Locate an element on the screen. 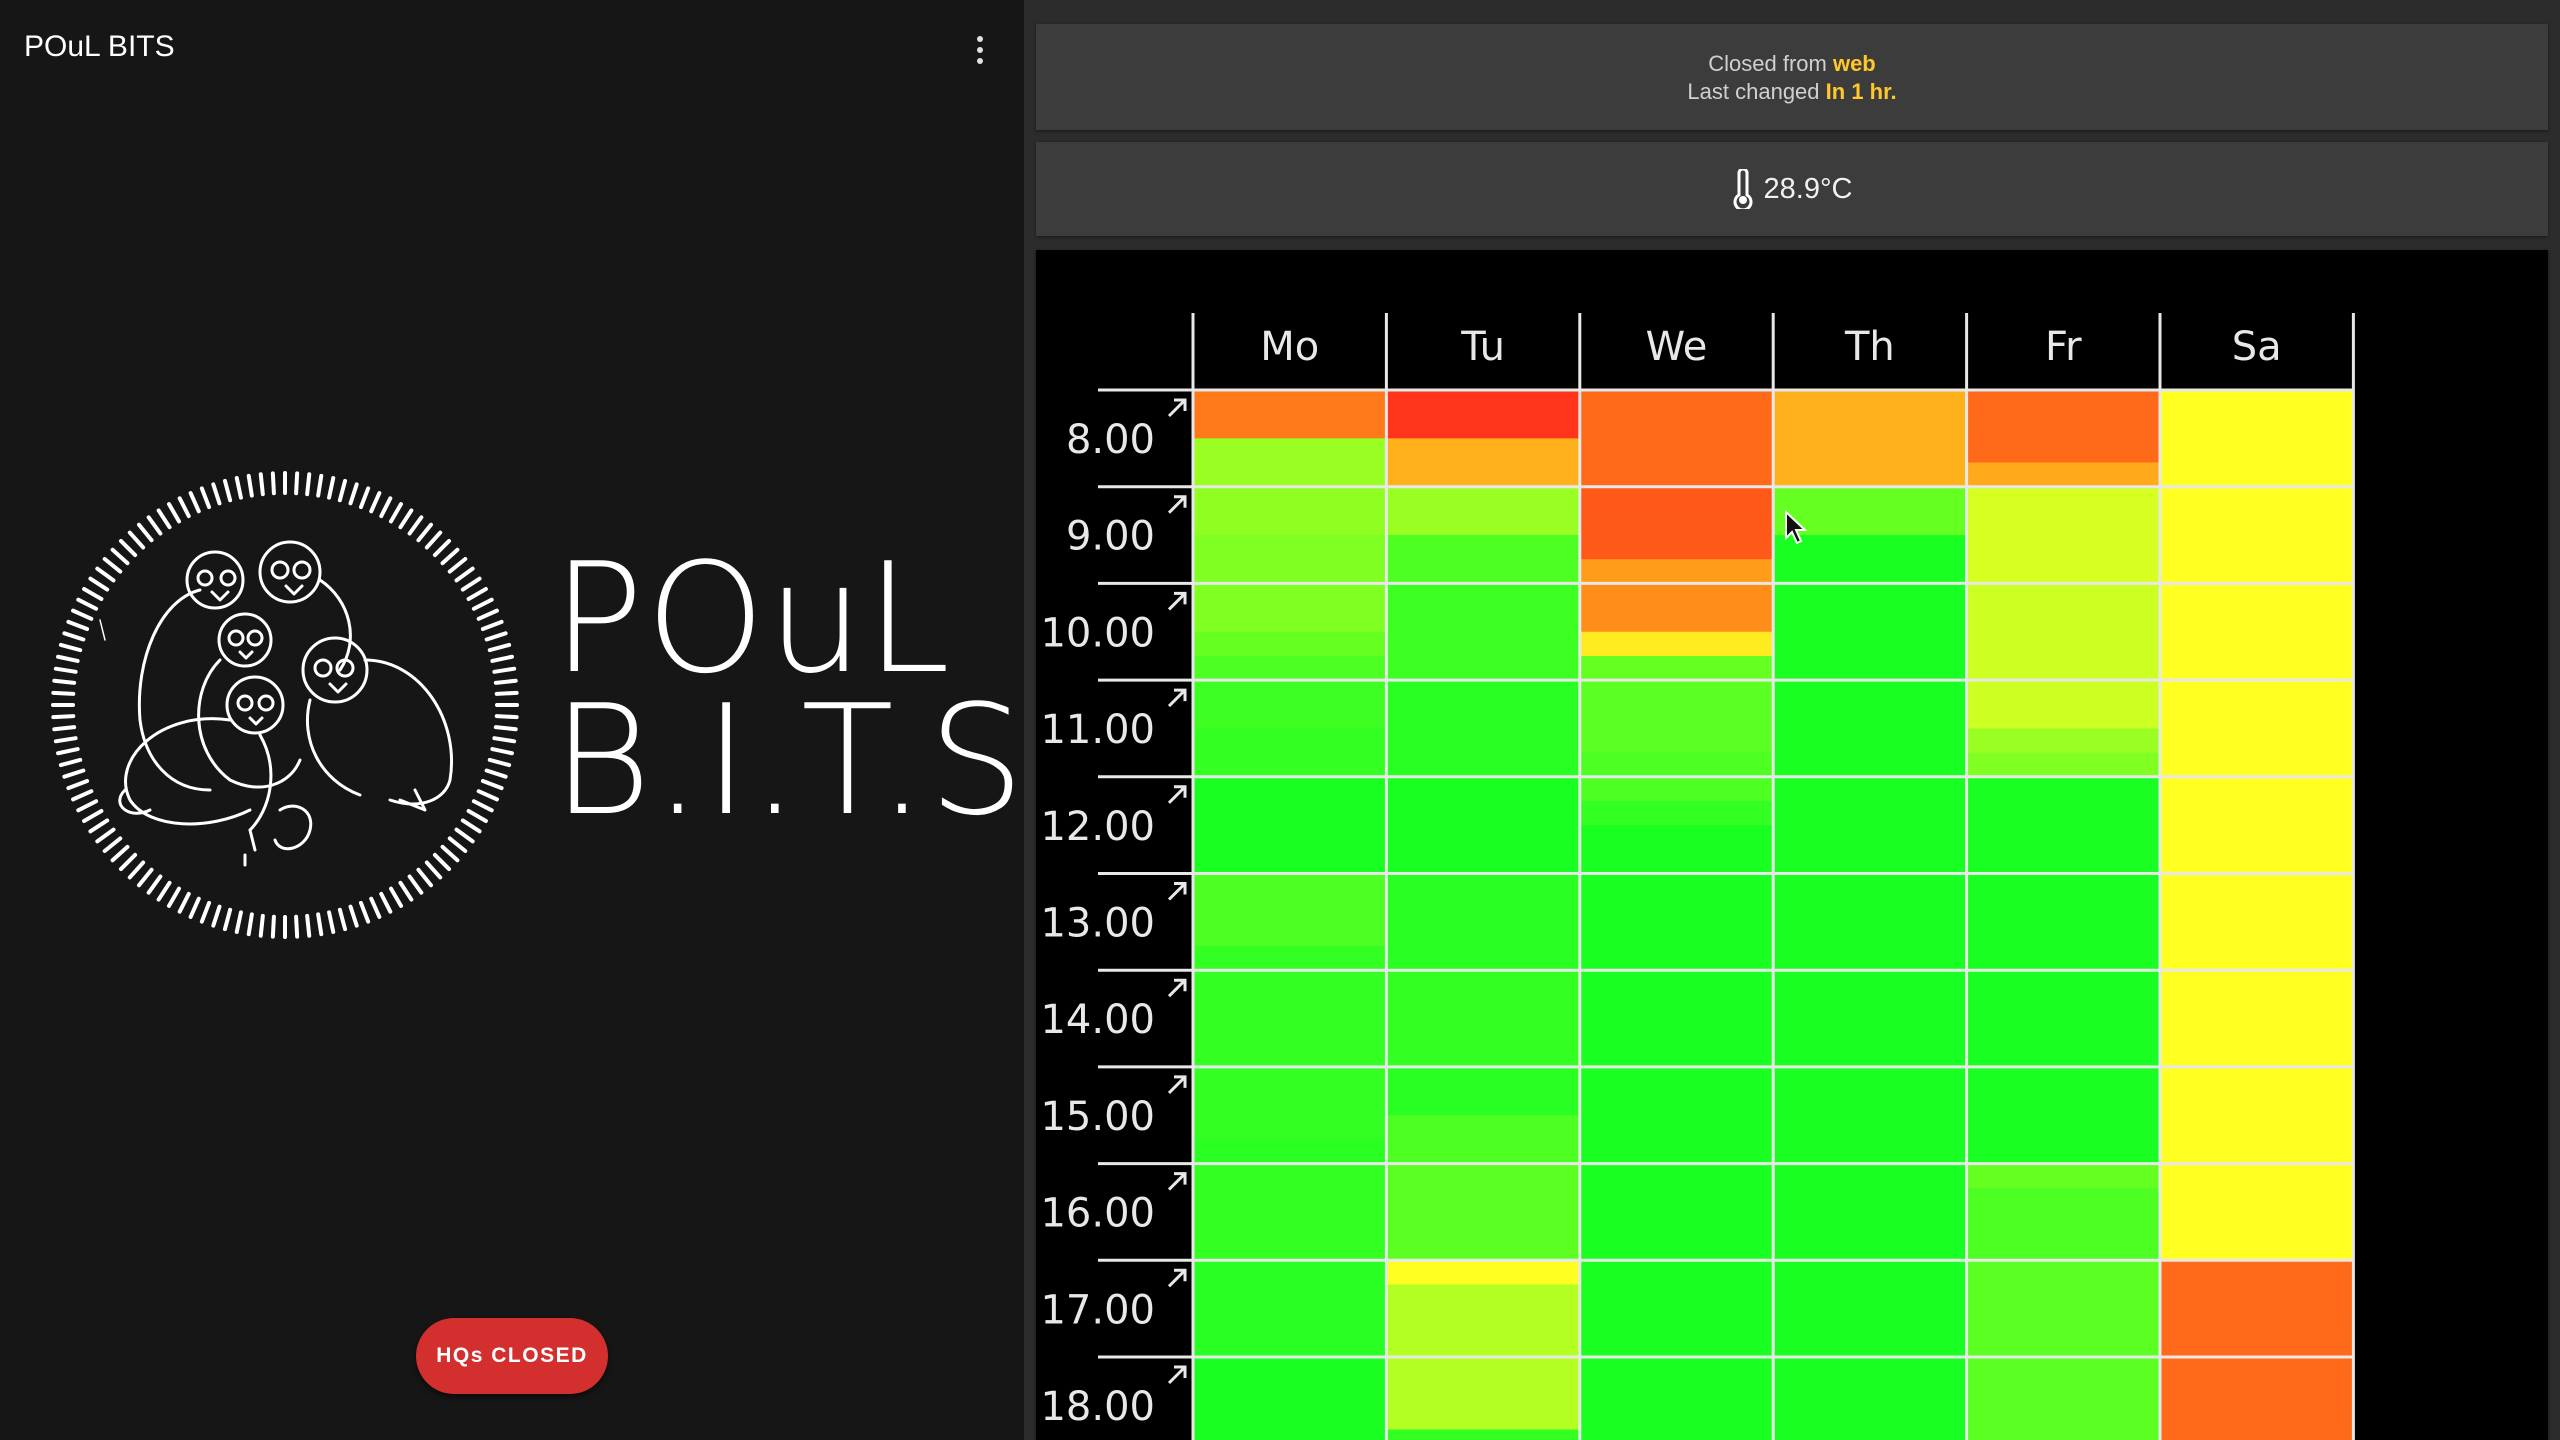 Image resolution: width=2560 pixels, height=1440 pixels. hq-status-button: HQs CLOSED is located at coordinates (512, 1356).